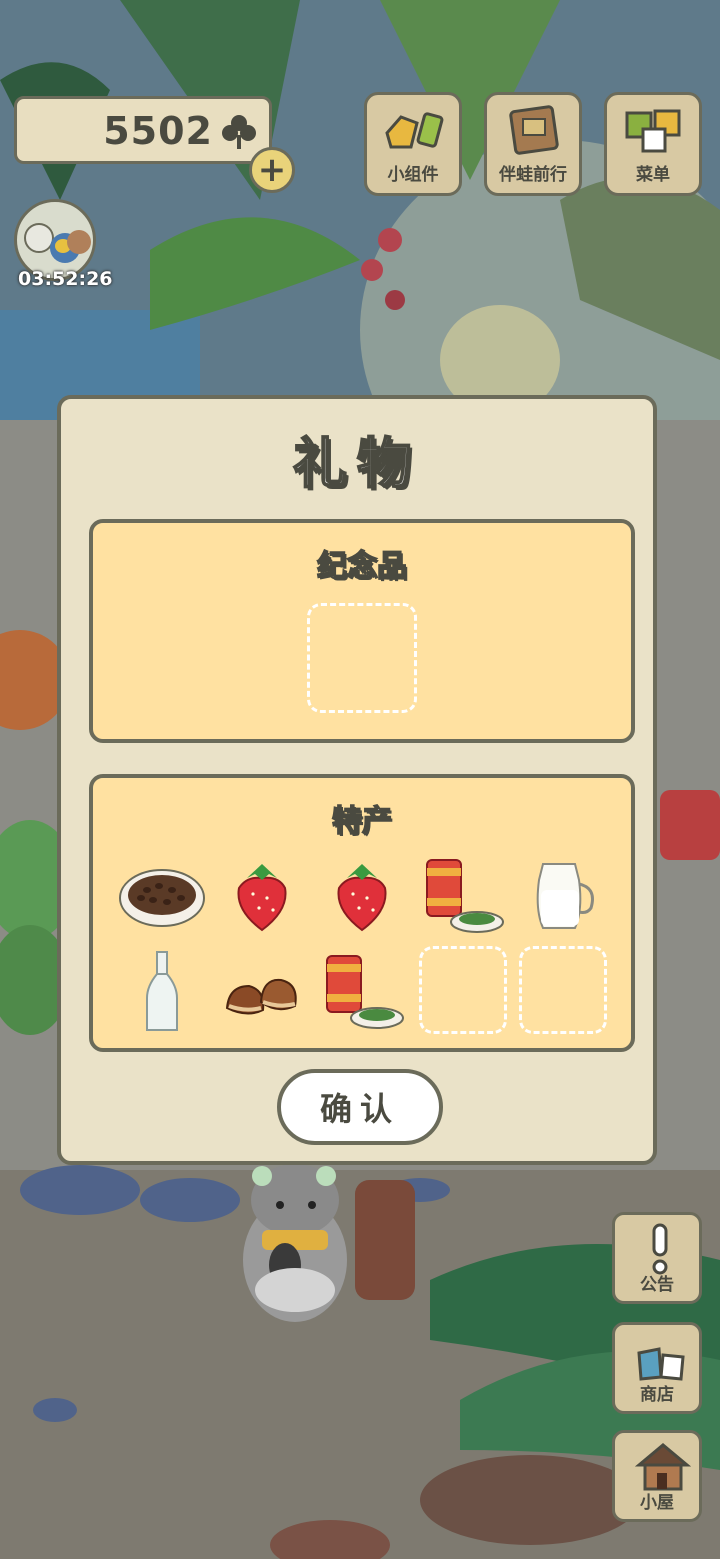 This screenshot has width=720, height=1559. Describe the element at coordinates (360, 1107) in the screenshot. I see `confirm-button: 确认` at that location.